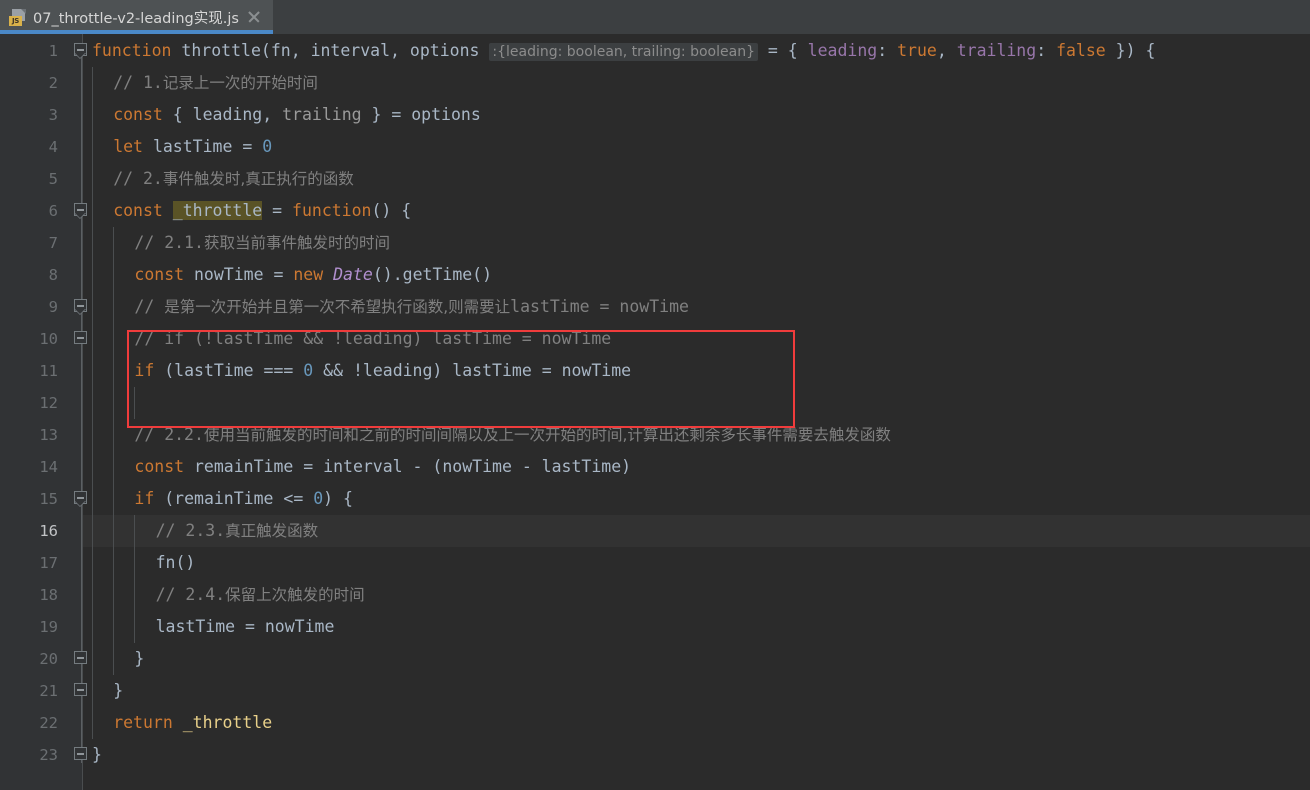 The height and width of the screenshot is (790, 1310). Describe the element at coordinates (260, 595) in the screenshot. I see `code-line: // 2.4.保留上次触发的时间` at that location.